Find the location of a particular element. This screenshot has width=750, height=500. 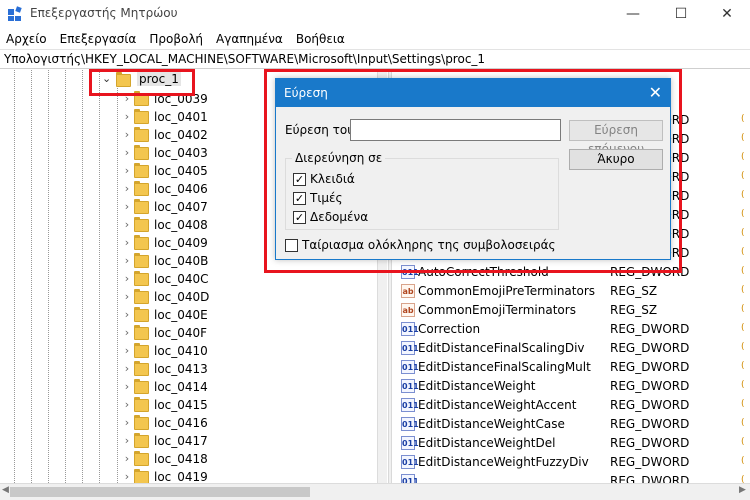

scroll-right-icon: ▶ is located at coordinates (742, 490).